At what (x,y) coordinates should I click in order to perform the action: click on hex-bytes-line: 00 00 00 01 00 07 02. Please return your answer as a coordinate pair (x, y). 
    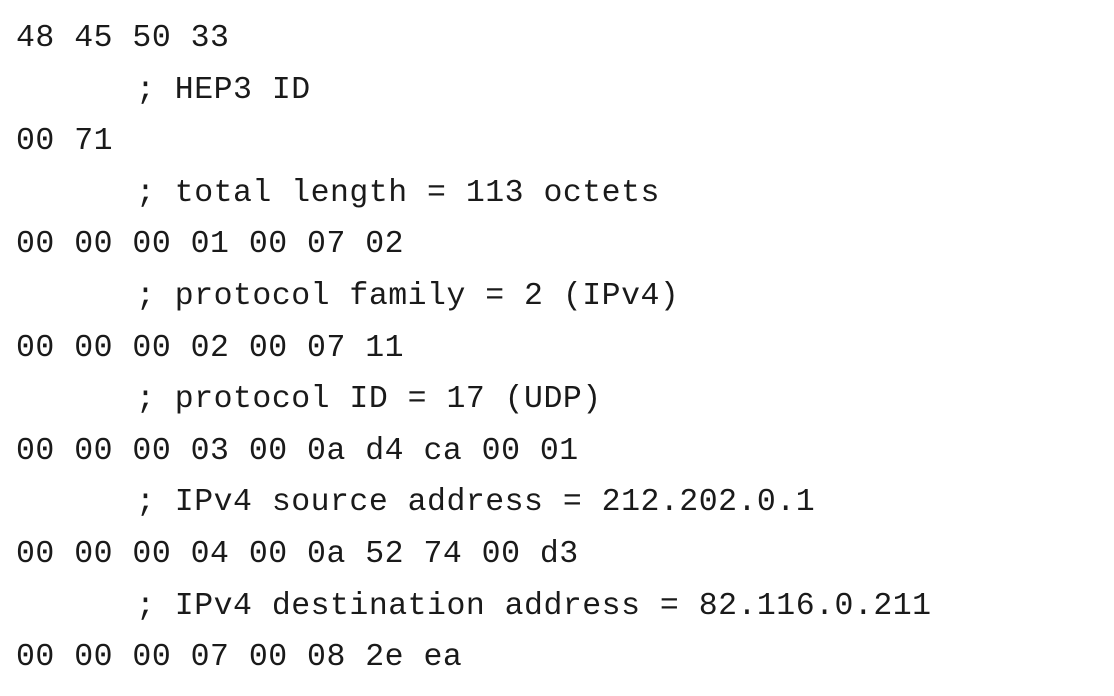
    Looking at the image, I should click on (210, 245).